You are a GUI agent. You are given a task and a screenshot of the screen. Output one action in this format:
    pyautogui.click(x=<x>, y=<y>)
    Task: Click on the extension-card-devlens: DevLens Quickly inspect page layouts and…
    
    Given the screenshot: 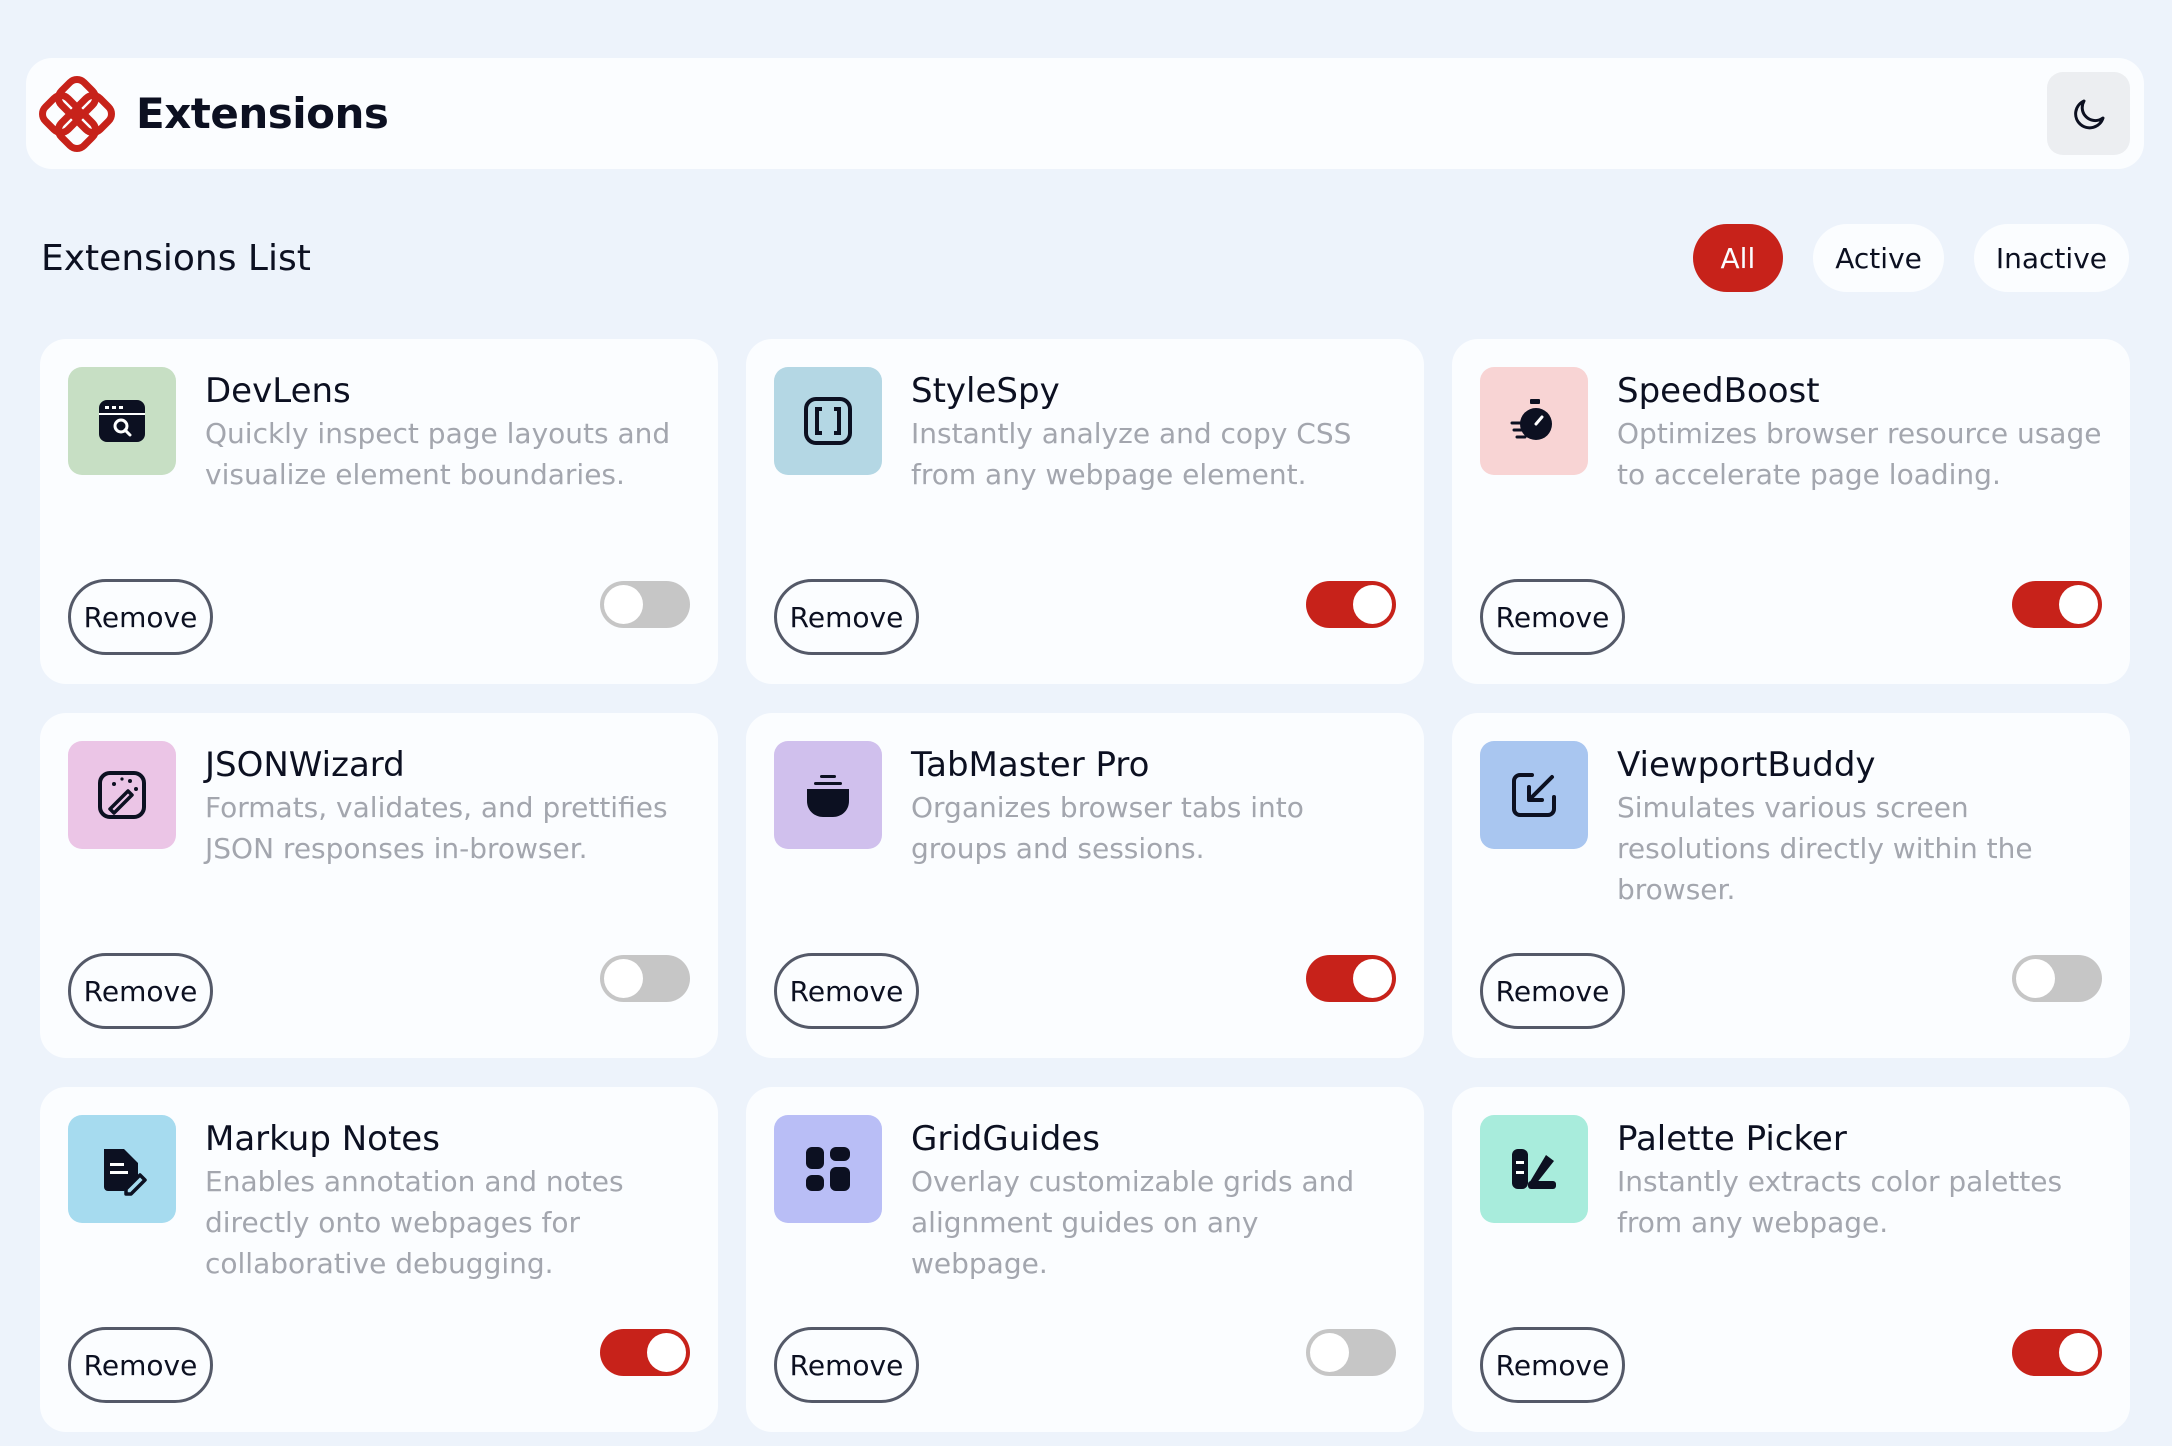 What is the action you would take?
    pyautogui.click(x=379, y=511)
    